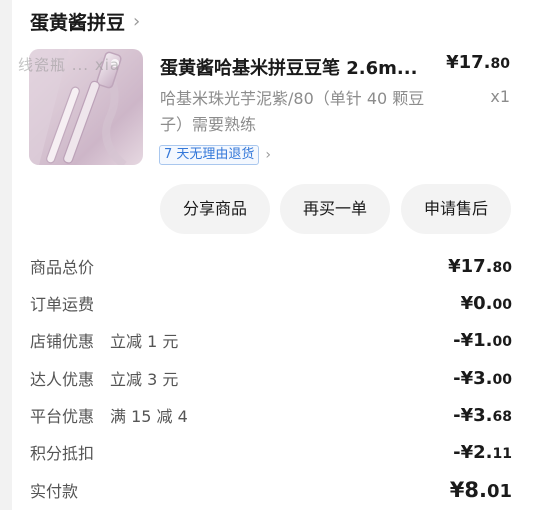 The height and width of the screenshot is (510, 540). What do you see at coordinates (480, 266) in the screenshot?
I see `goods-total-value: ¥17.80` at bounding box center [480, 266].